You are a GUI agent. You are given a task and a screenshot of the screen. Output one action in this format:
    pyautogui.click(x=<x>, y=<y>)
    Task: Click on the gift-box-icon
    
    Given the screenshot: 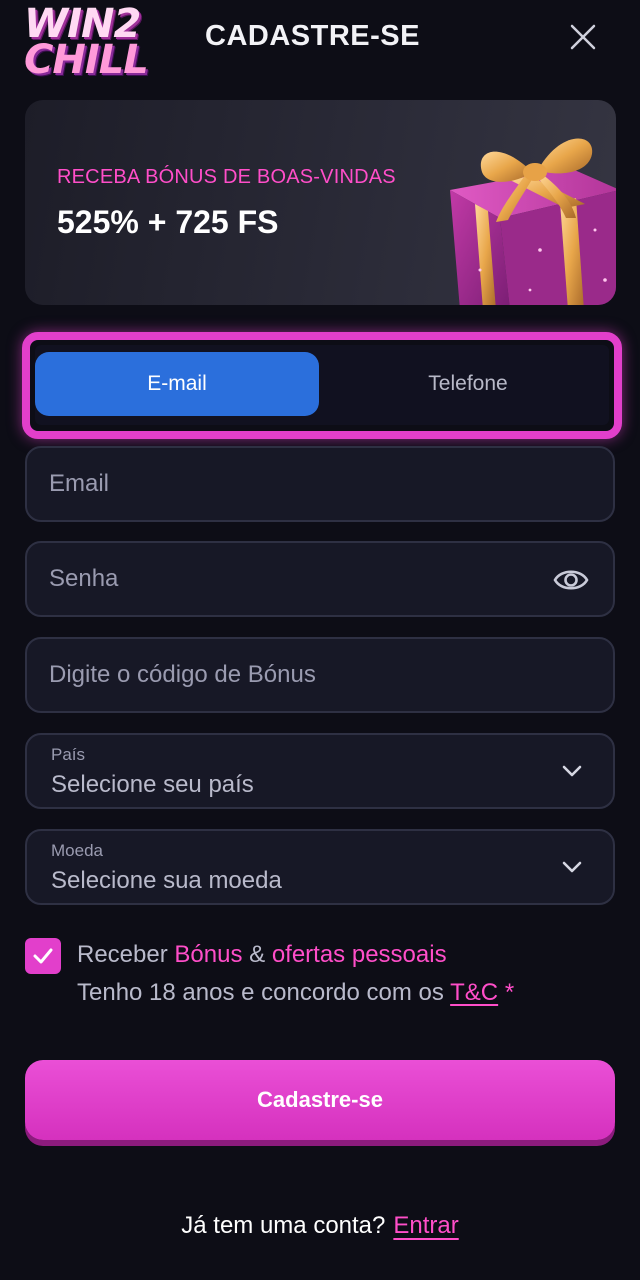 What is the action you would take?
    pyautogui.click(x=533, y=221)
    